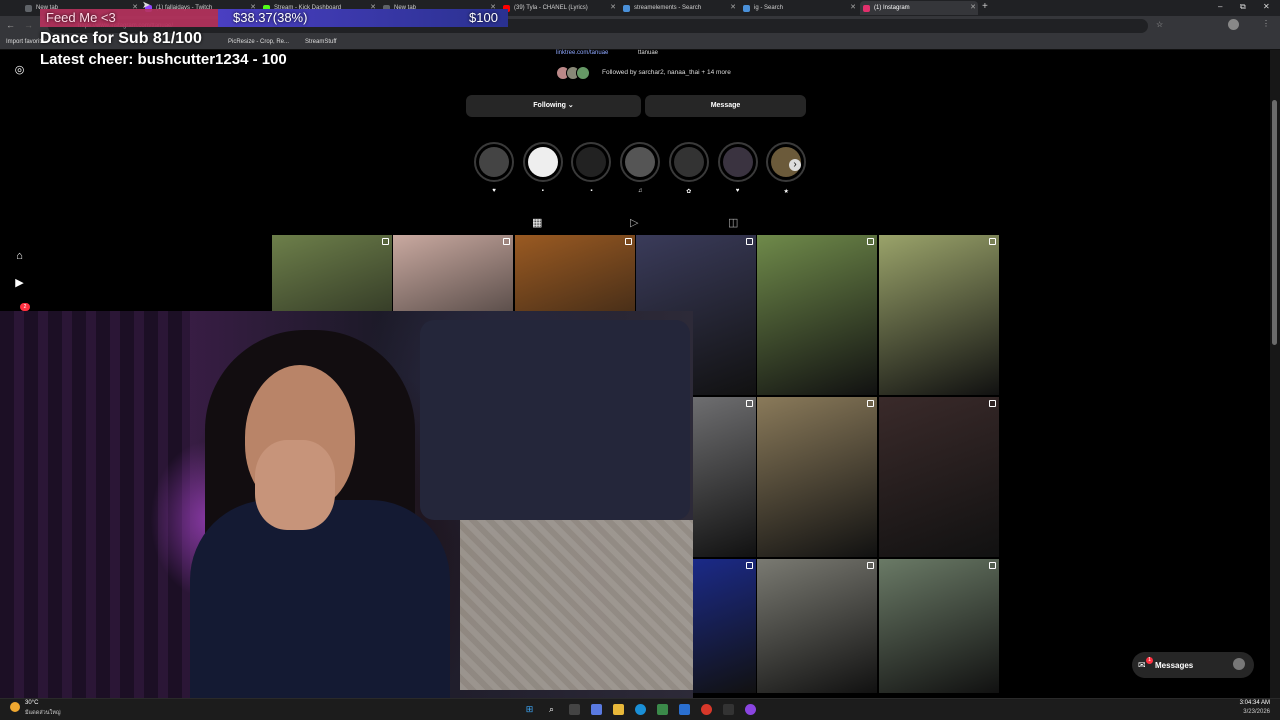 Image resolution: width=1280 pixels, height=720 pixels. What do you see at coordinates (270, 17) in the screenshot?
I see `goal-amount: $38.37(38%)` at bounding box center [270, 17].